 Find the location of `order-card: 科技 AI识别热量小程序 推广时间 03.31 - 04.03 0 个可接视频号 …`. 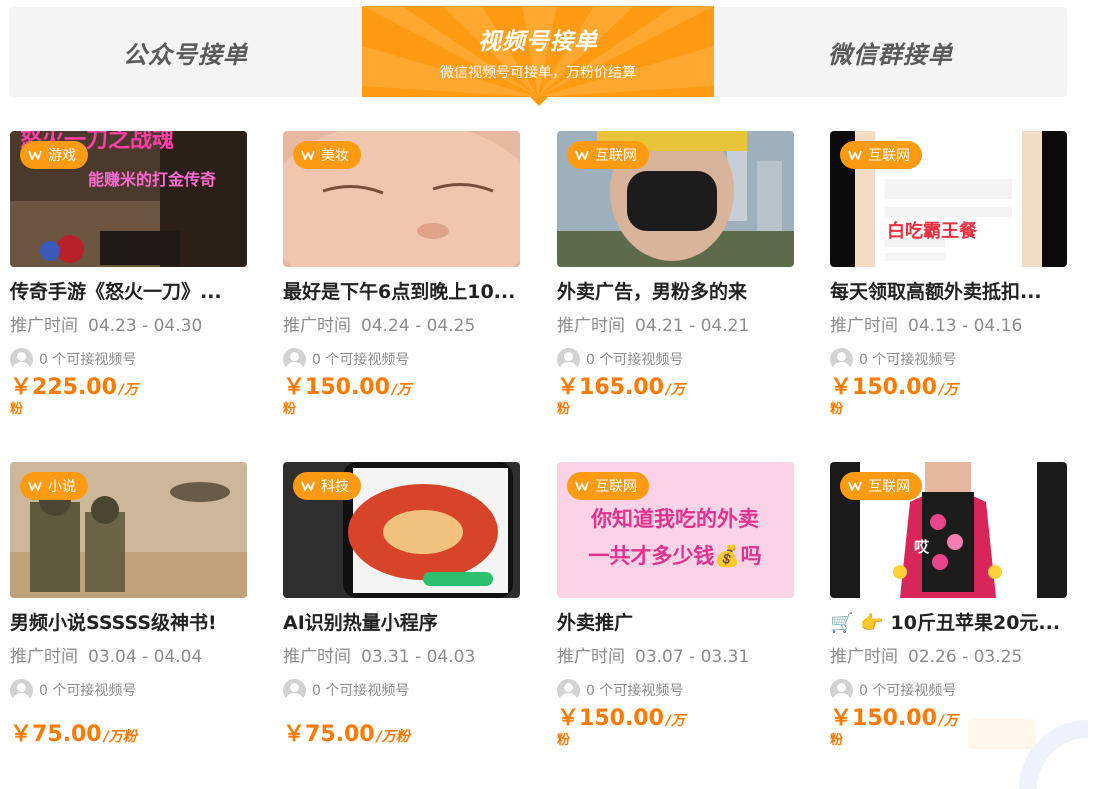

order-card: 科技 AI识别热量小程序 推广时间 03.31 - 04.03 0 个可接视频号 … is located at coordinates (401, 605).